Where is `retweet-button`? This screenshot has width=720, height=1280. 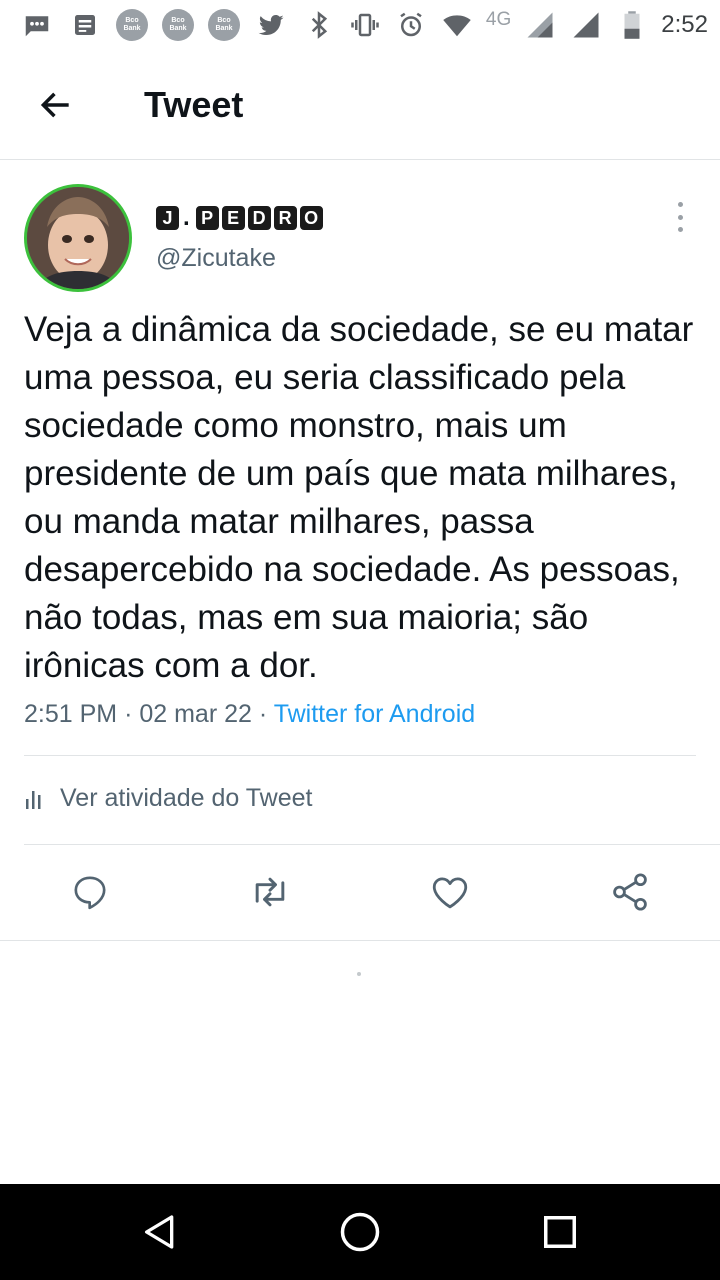 retweet-button is located at coordinates (270, 892).